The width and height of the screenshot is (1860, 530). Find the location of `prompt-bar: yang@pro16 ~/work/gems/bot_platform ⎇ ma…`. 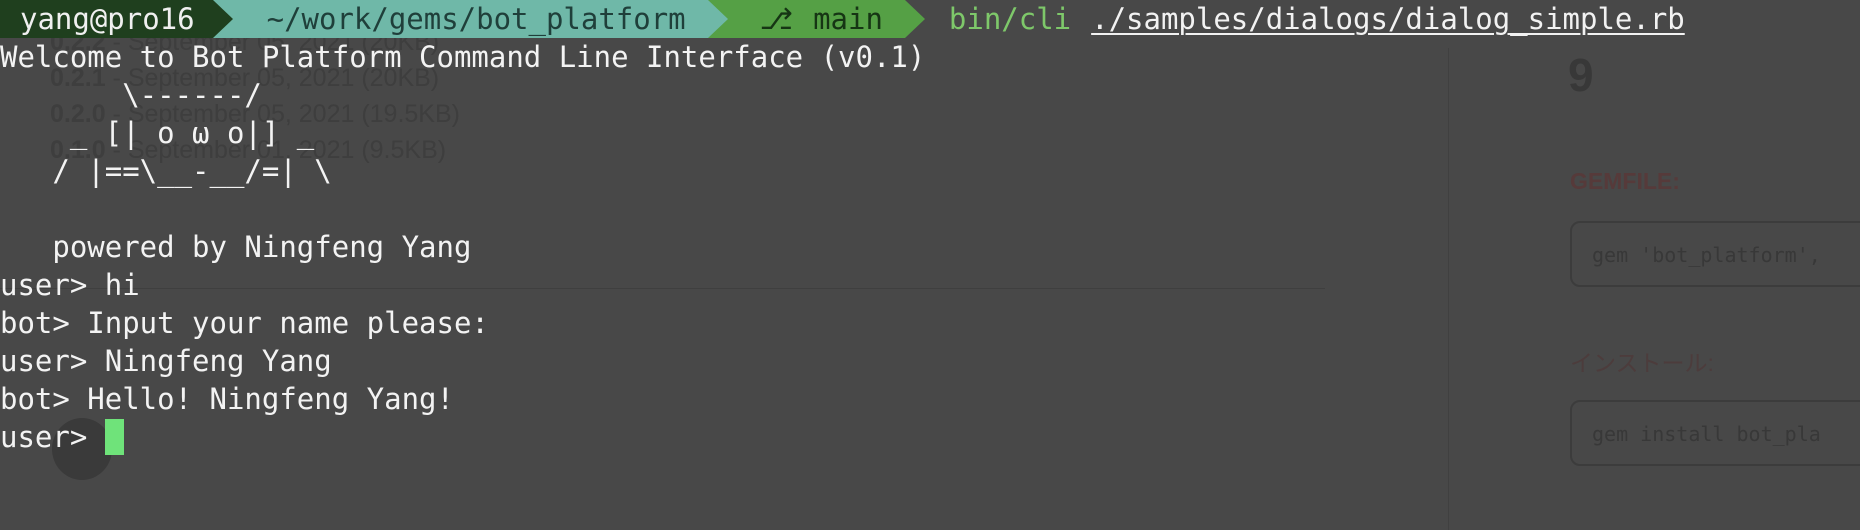

prompt-bar: yang@pro16 ~/work/gems/bot_platform ⎇ ma… is located at coordinates (930, 19).